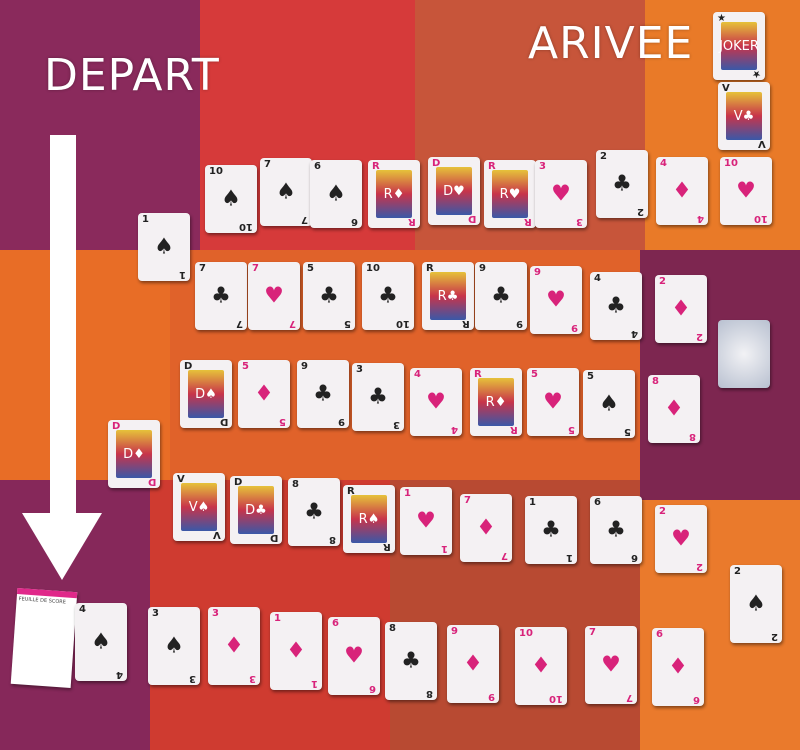  Describe the element at coordinates (609, 404) in the screenshot. I see `card-5: 5 ♠ 5` at that location.